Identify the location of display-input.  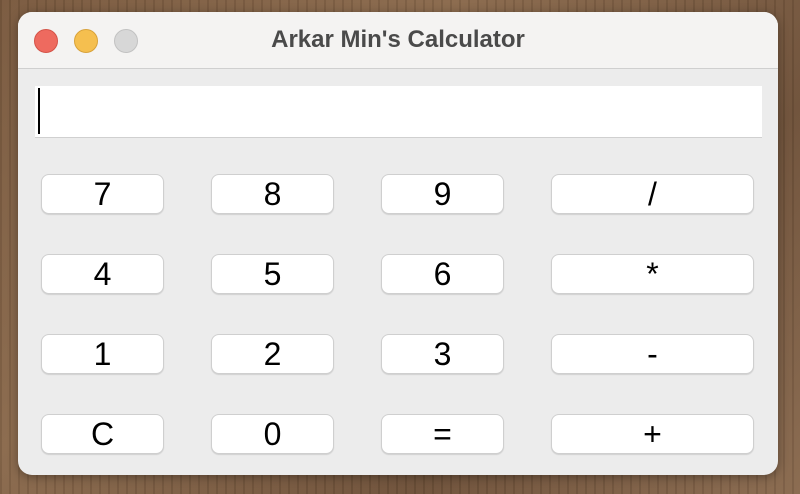
(398, 112).